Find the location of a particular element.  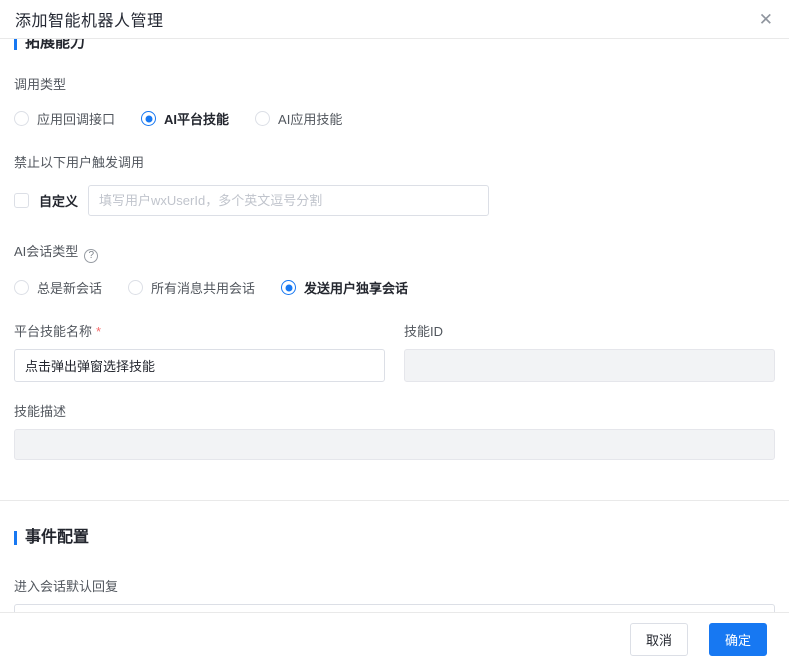

section-header-event: 事件配置 is located at coordinates (394, 537).